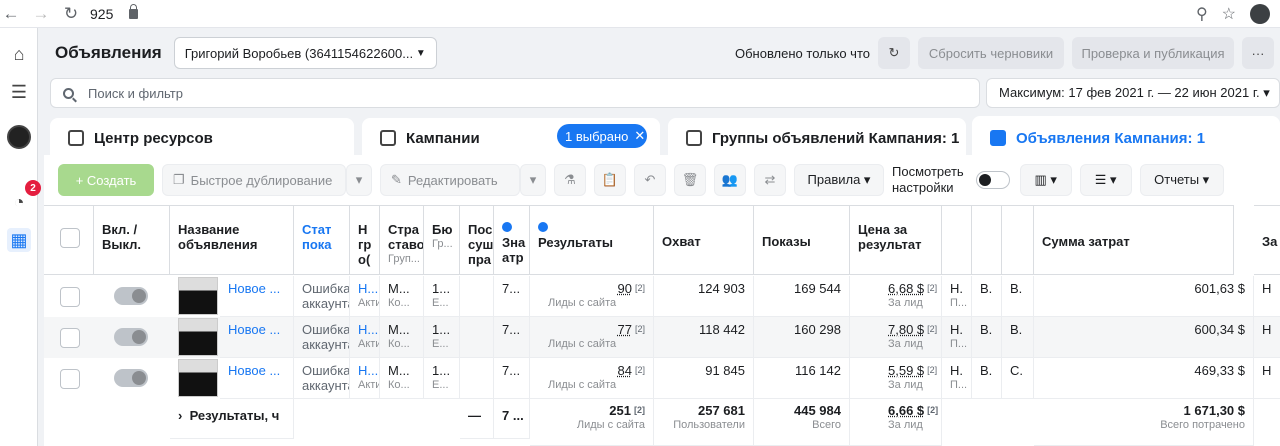 This screenshot has height=446, width=1280. Describe the element at coordinates (254, 180) in the screenshot. I see `duplicate-button: ❐ Быстрое дублирование` at that location.